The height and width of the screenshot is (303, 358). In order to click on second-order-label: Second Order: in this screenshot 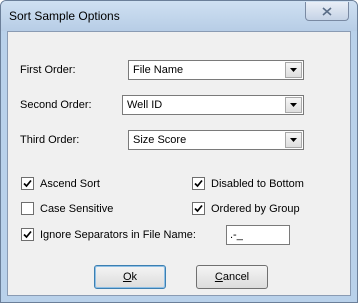, I will do `click(56, 105)`.